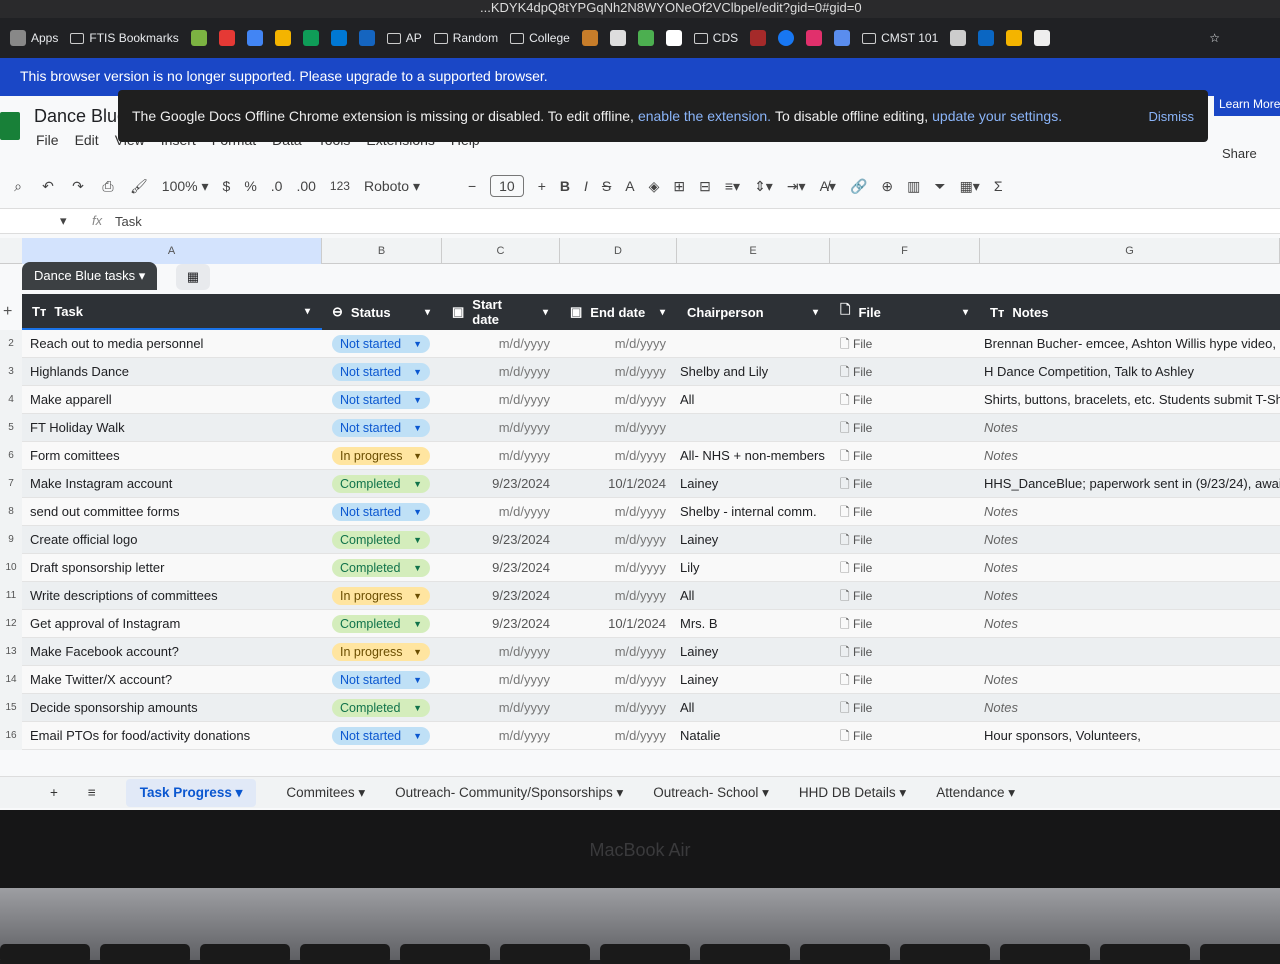  Describe the element at coordinates (1239, 153) in the screenshot. I see `share-button: Share` at that location.